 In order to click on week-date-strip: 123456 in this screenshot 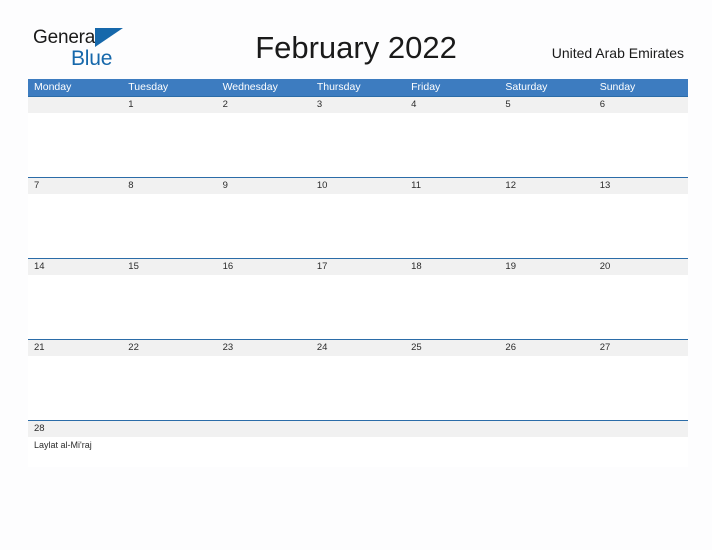, I will do `click(358, 104)`.